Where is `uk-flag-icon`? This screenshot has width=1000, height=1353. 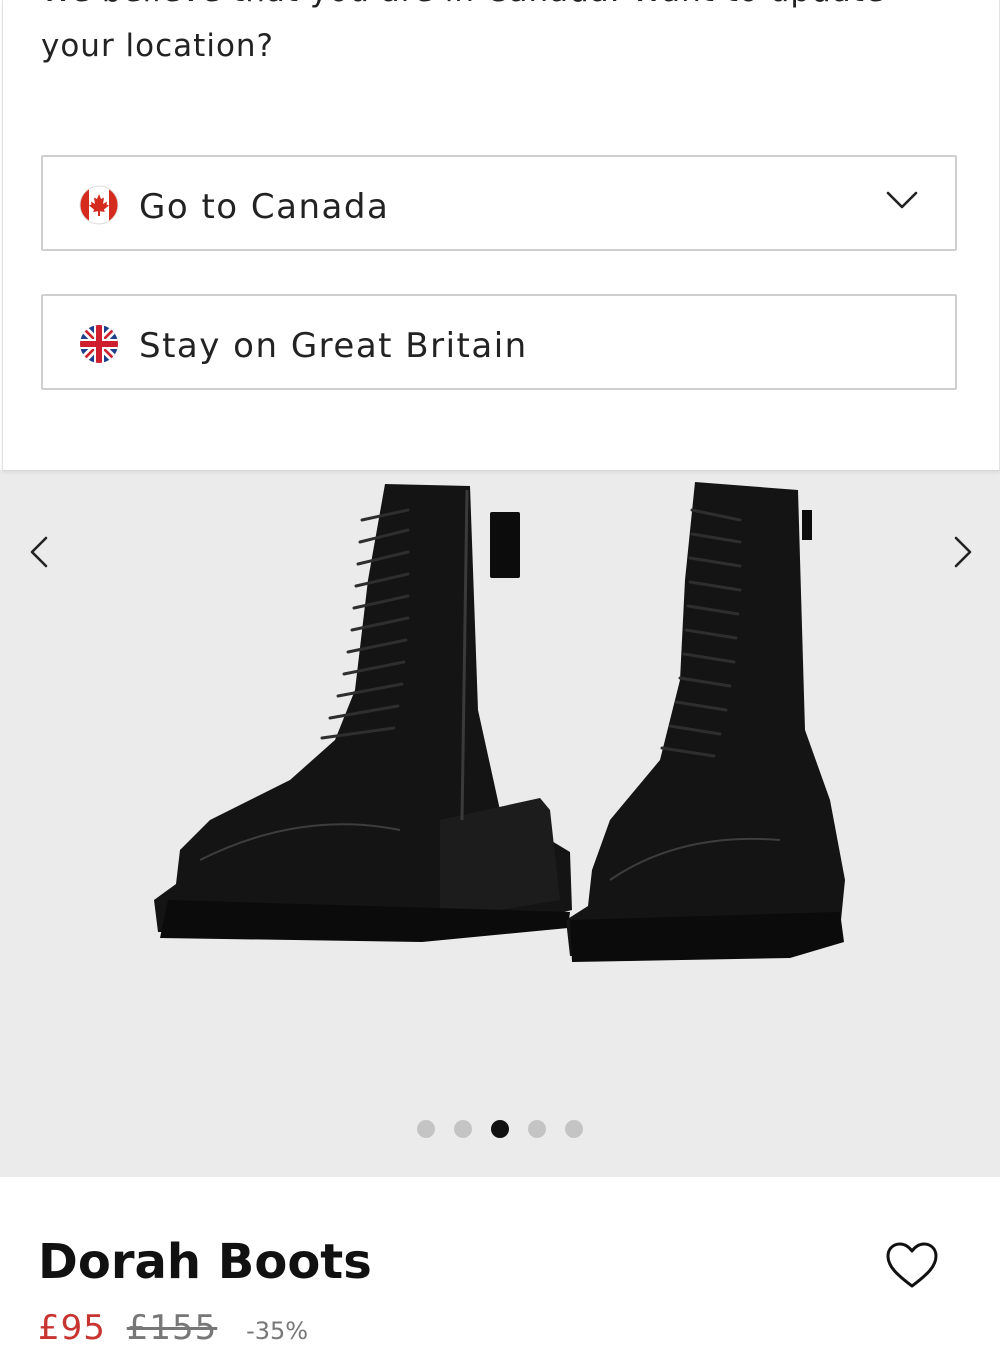
uk-flag-icon is located at coordinates (99, 344).